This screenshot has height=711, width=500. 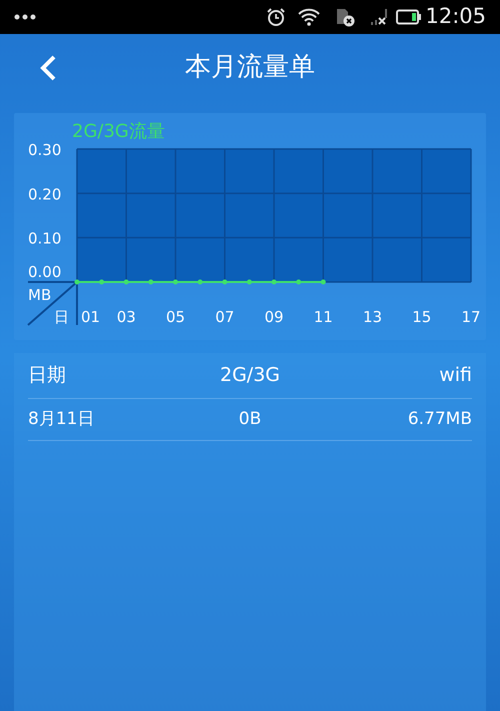 I want to click on chart-title: 2G/3G流量, so click(x=118, y=131).